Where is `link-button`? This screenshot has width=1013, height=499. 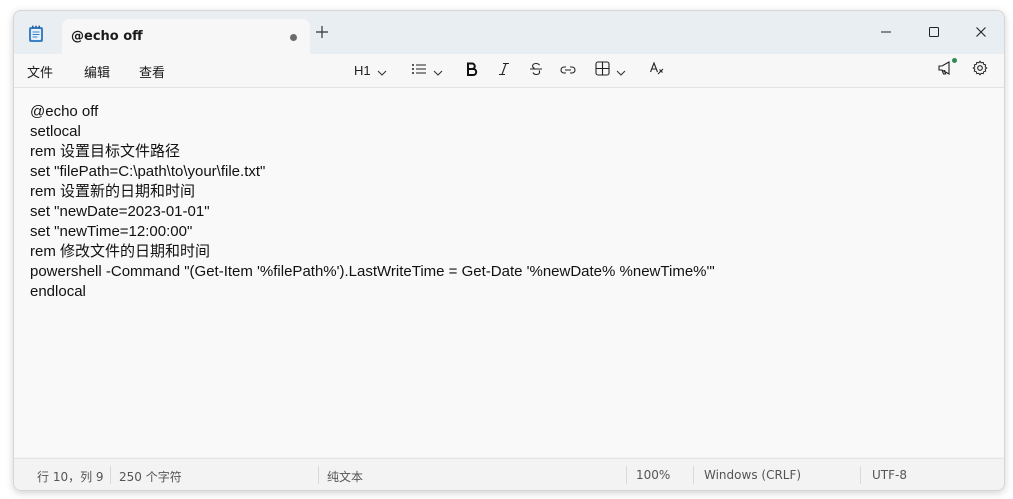
link-button is located at coordinates (568, 70).